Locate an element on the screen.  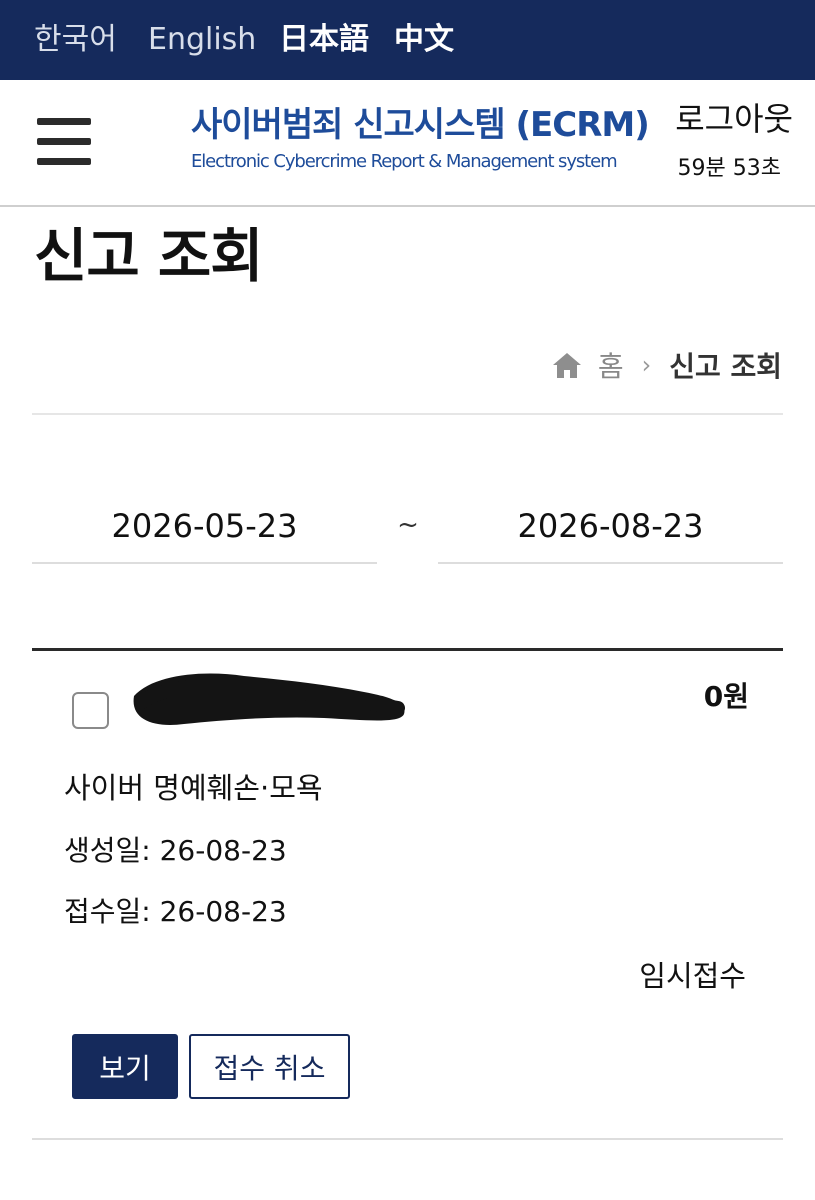
menu-bar-bottom is located at coordinates (64, 161).